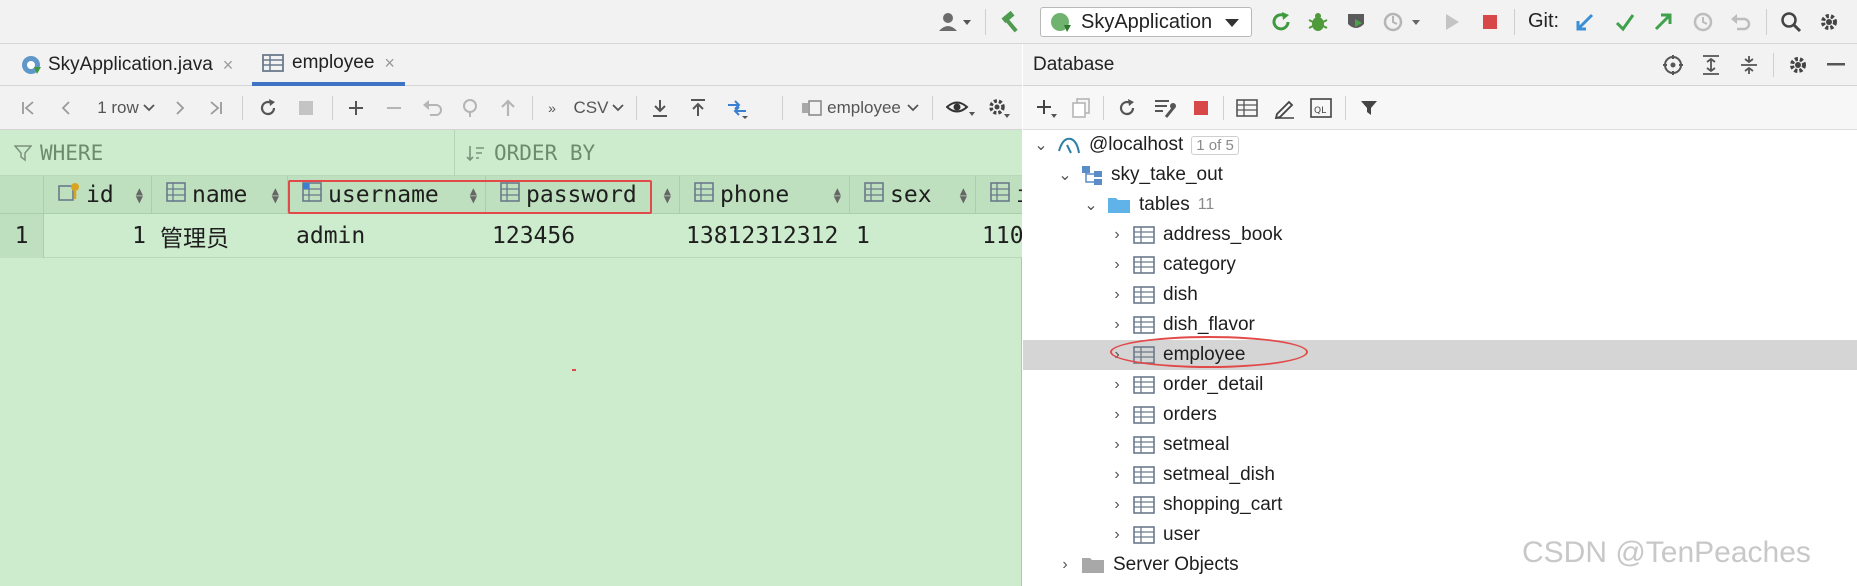  Describe the element at coordinates (737, 108) in the screenshot. I see `compare-icon` at that location.